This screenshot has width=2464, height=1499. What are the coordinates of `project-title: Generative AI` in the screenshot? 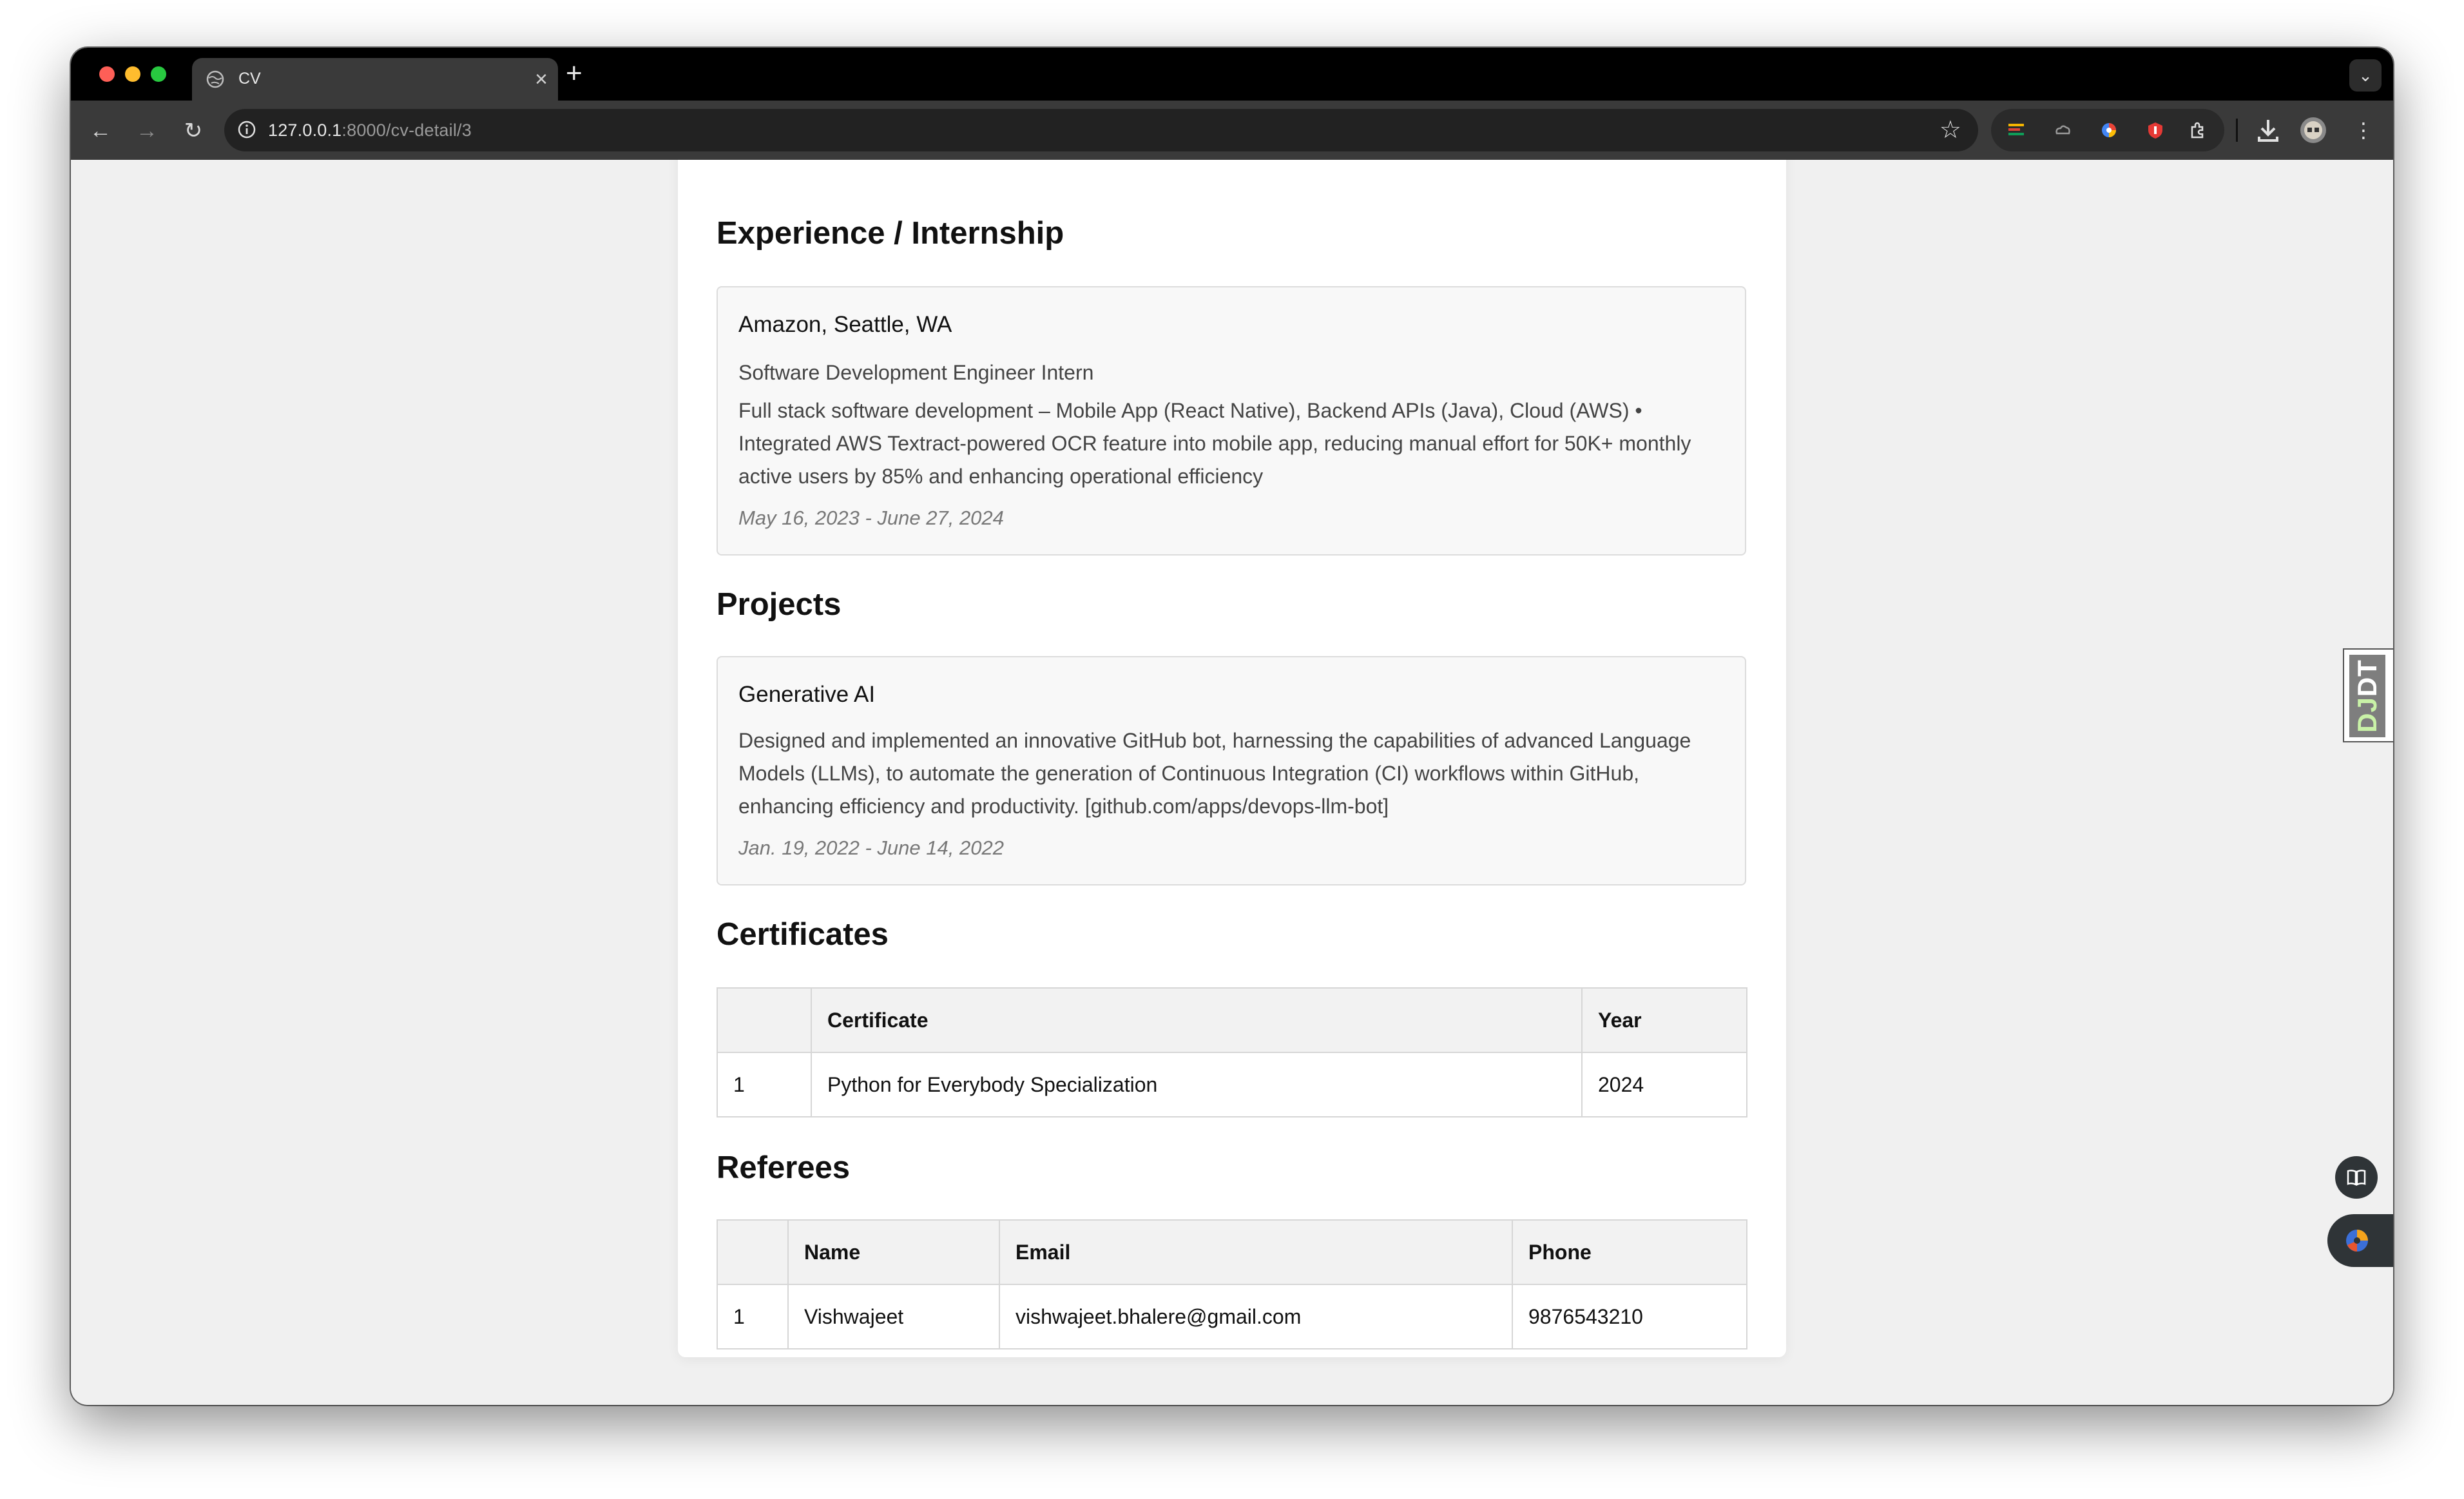 It's located at (807, 694).